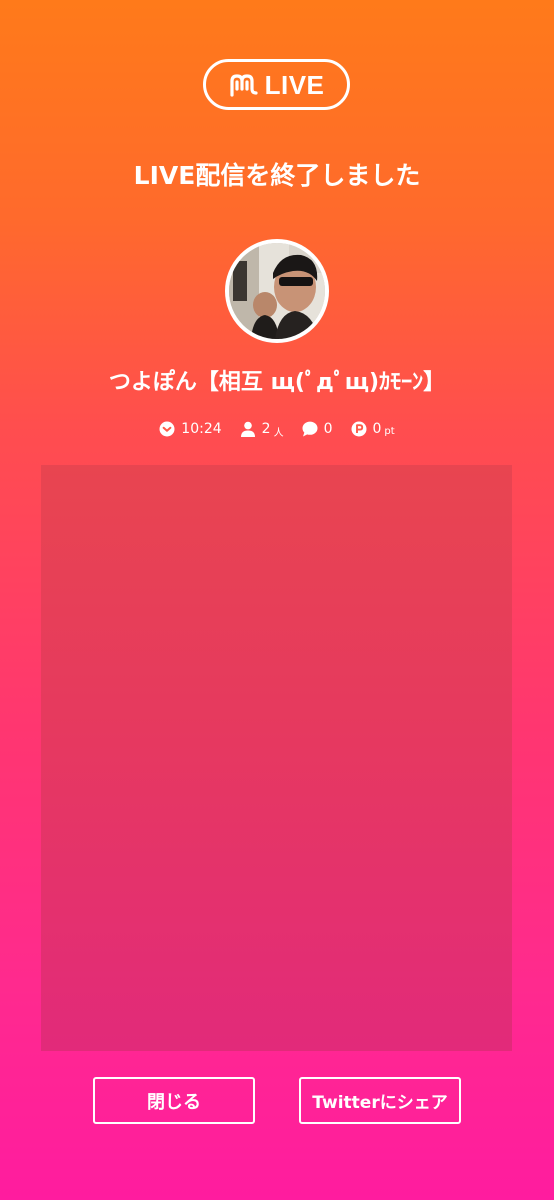 Image resolution: width=554 pixels, height=1200 pixels. I want to click on stat-comments-value: 0, so click(328, 429).